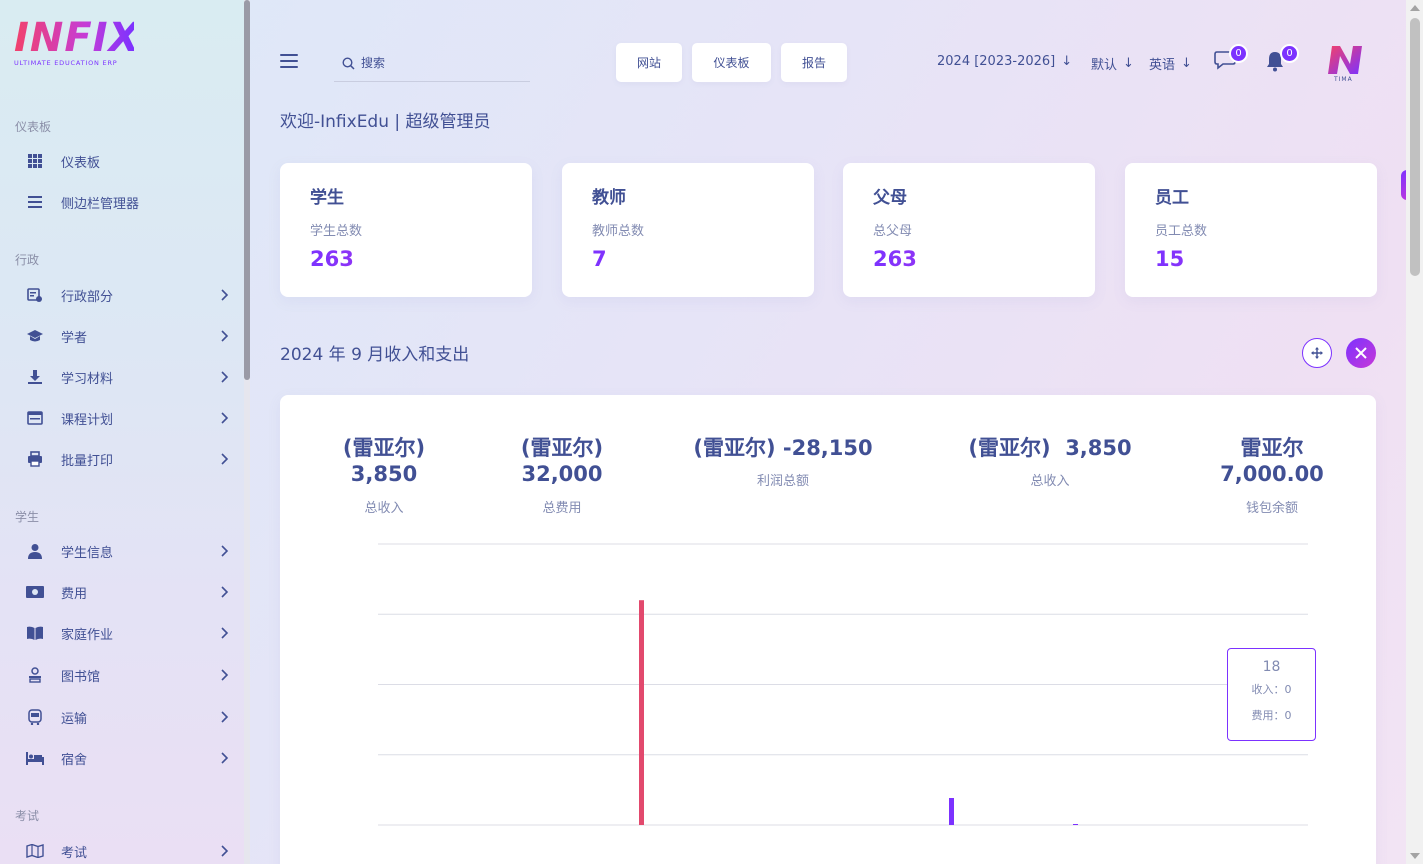  I want to click on scroll-up-icon, so click(1415, 8).